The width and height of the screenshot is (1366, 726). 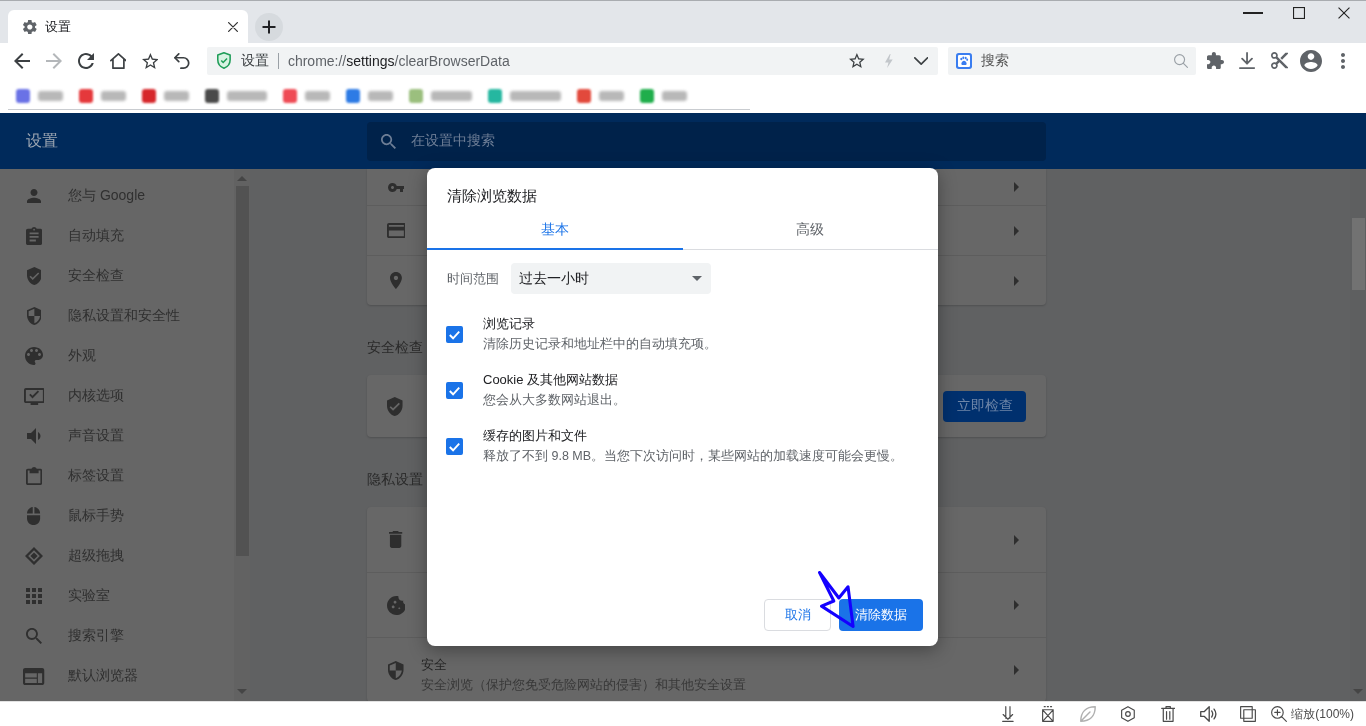 I want to click on settings-icon, so click(x=30, y=26).